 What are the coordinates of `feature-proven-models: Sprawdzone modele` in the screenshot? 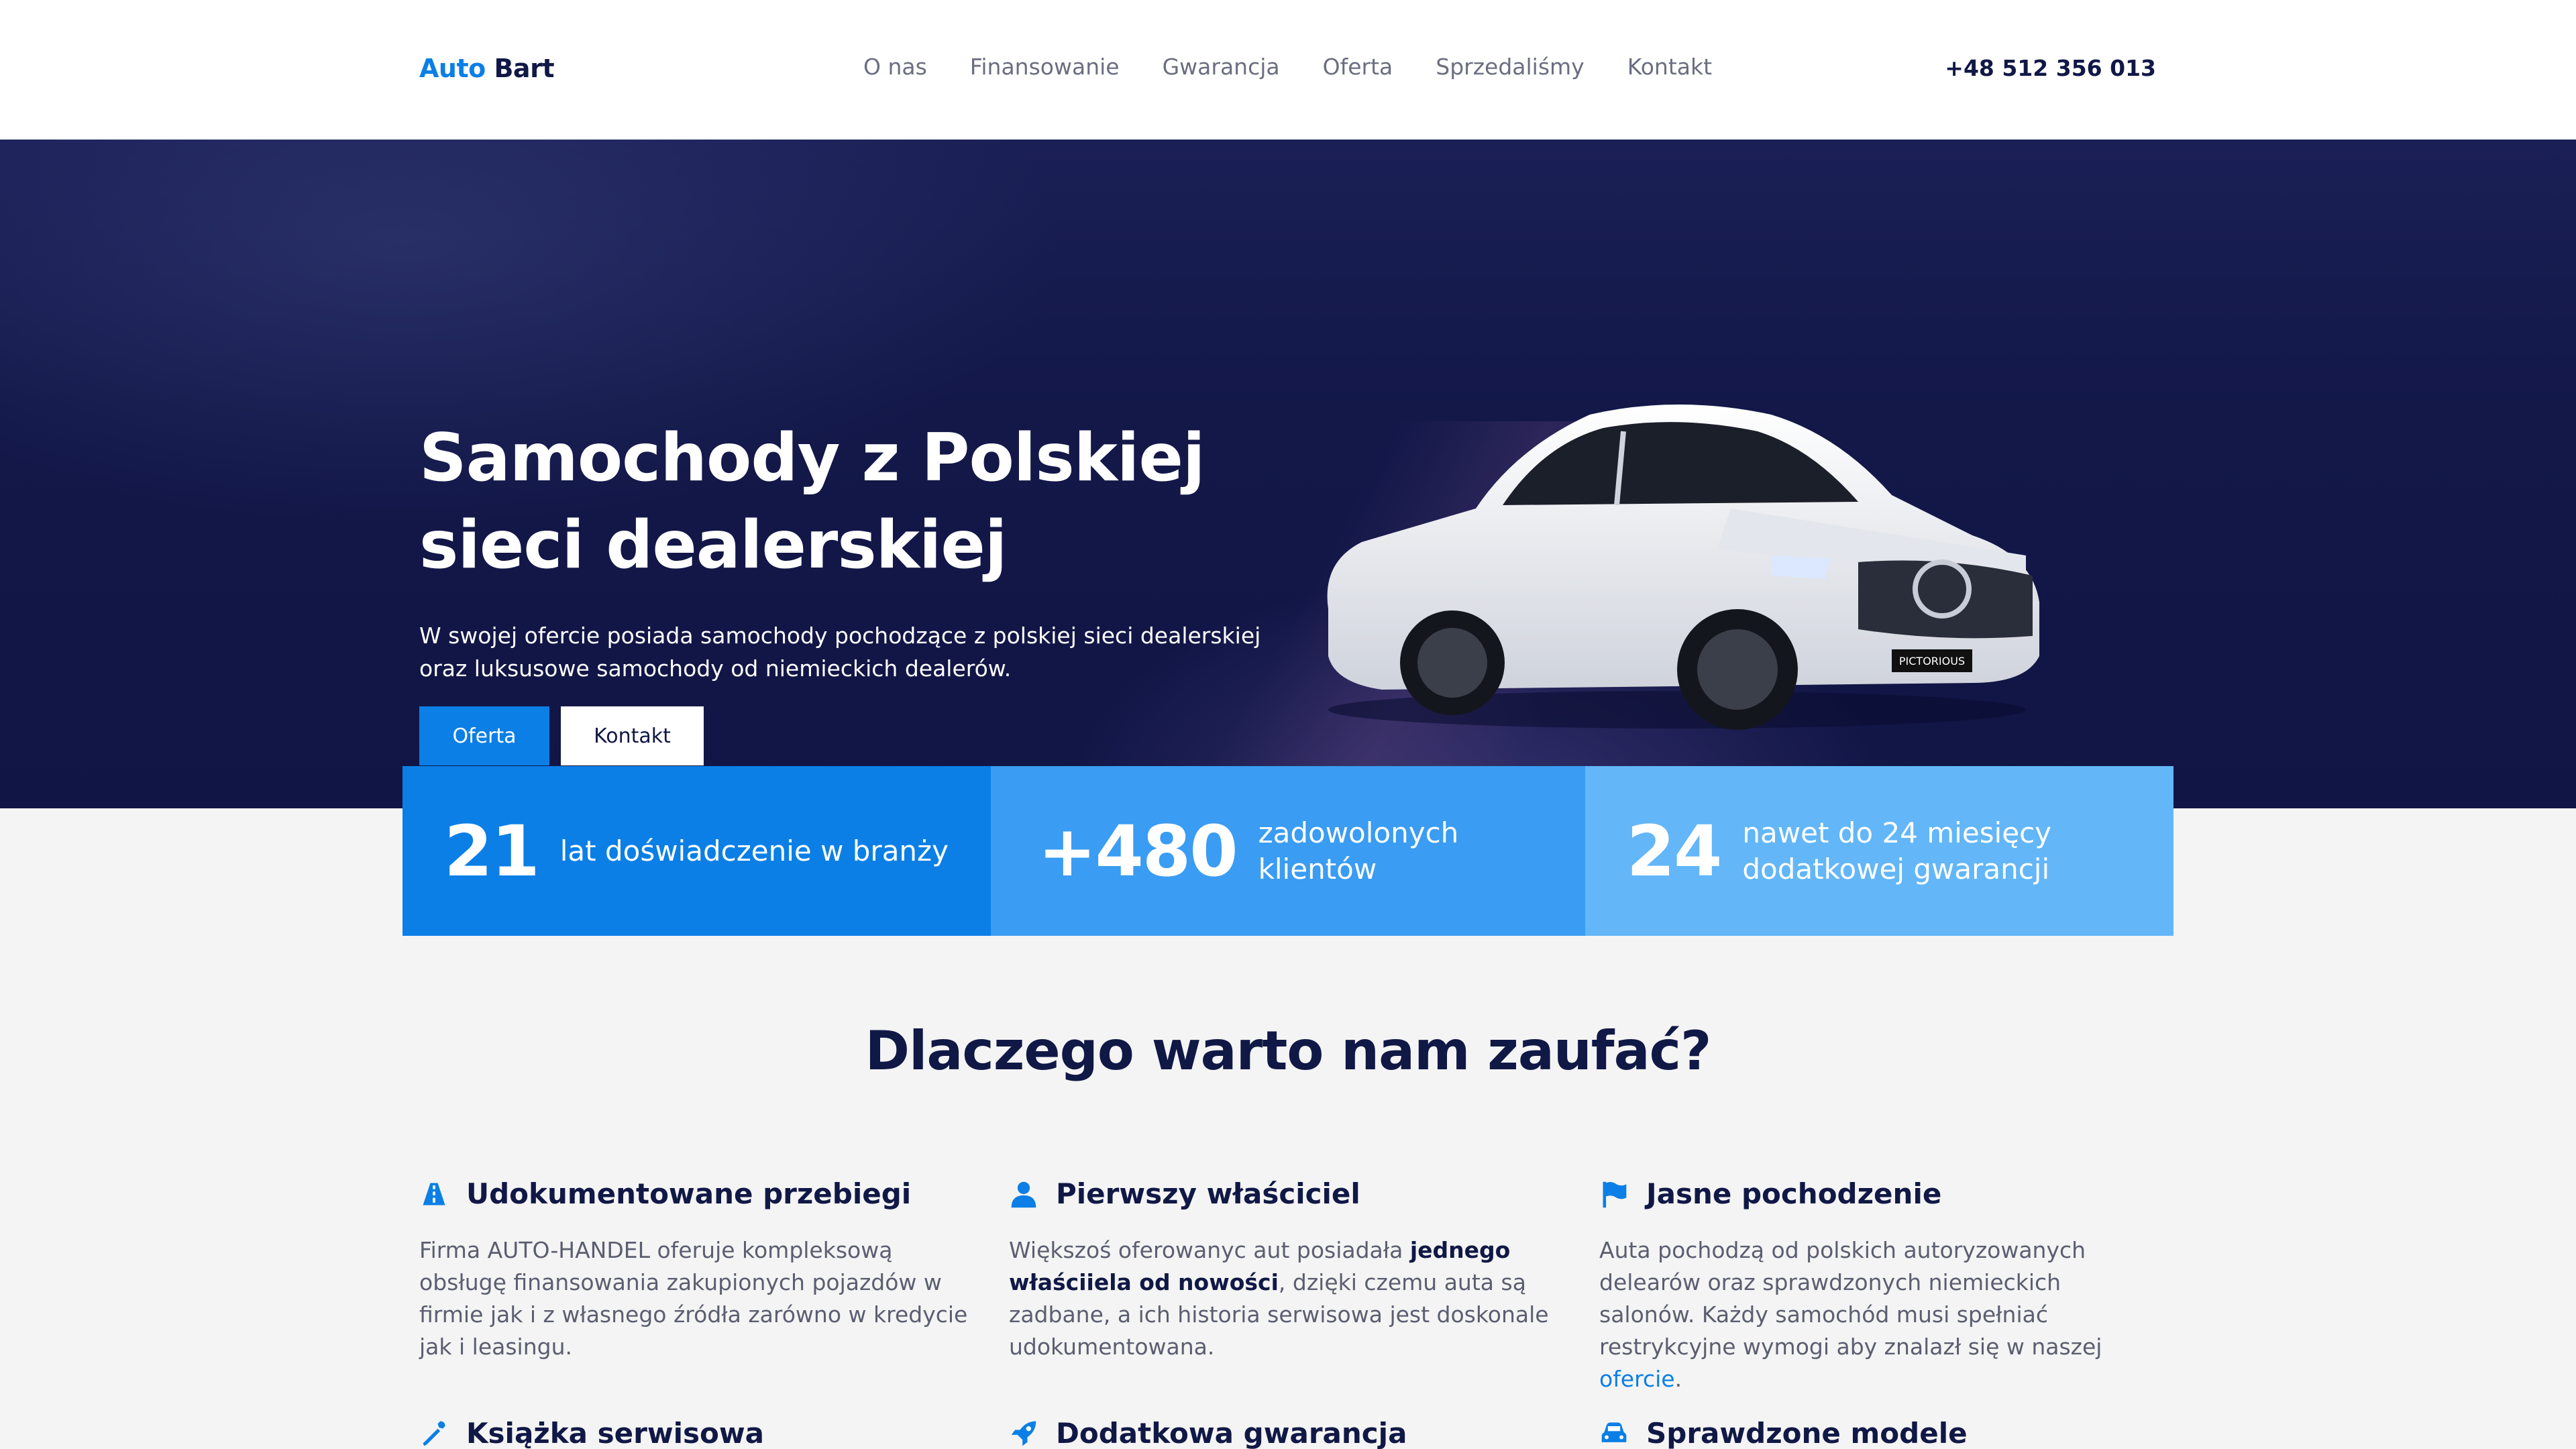 It's located at (1874, 1433).